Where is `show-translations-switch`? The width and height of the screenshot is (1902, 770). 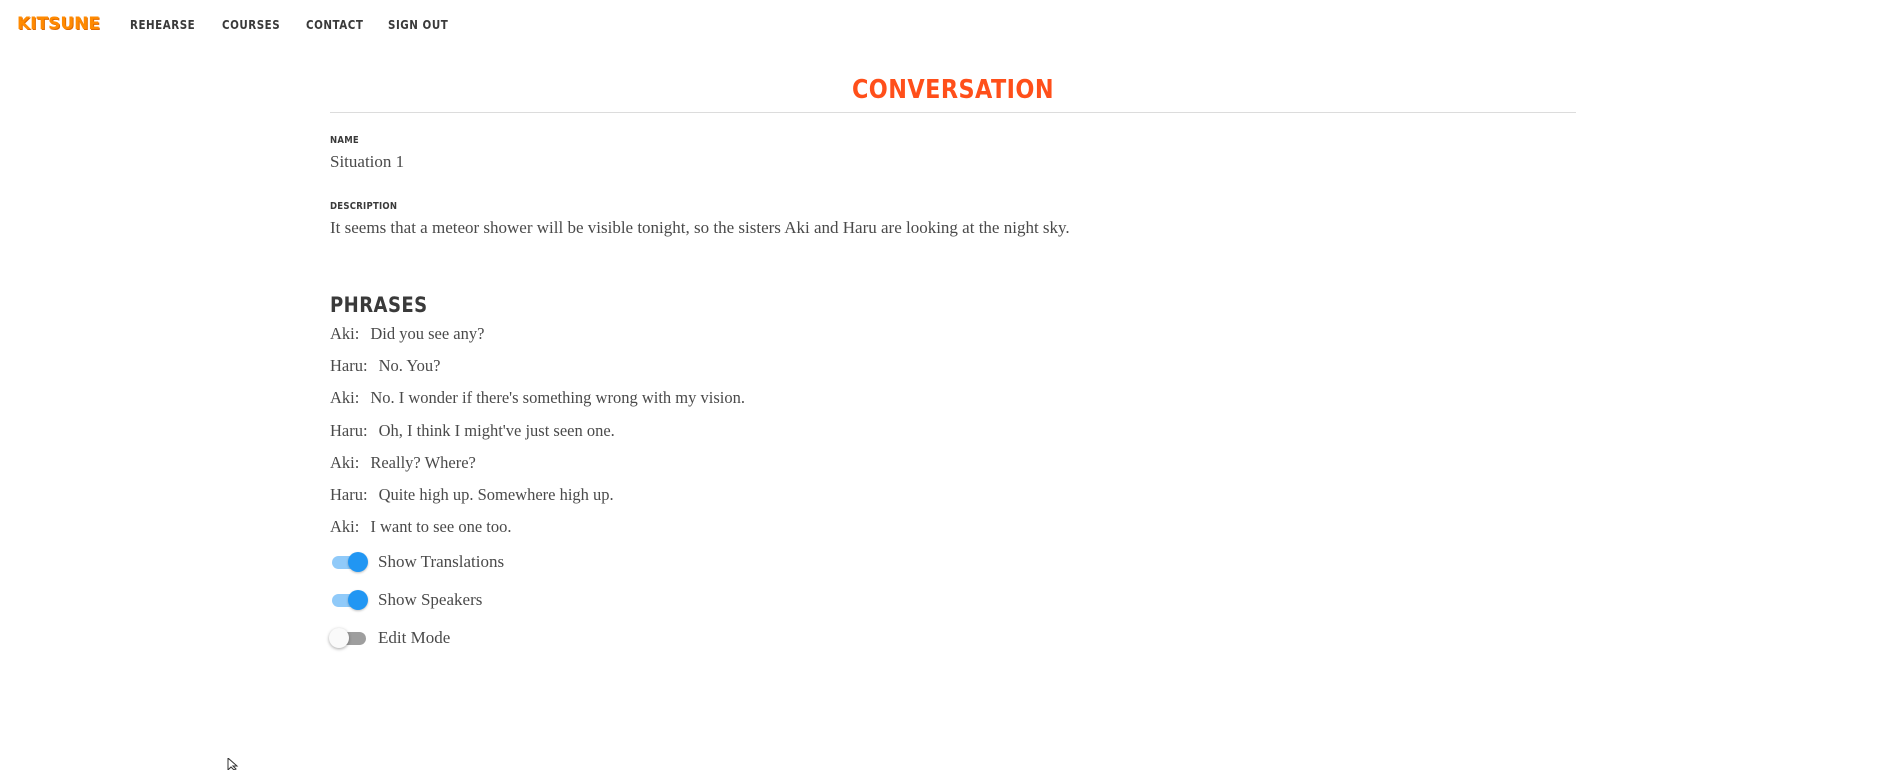 show-translations-switch is located at coordinates (349, 562).